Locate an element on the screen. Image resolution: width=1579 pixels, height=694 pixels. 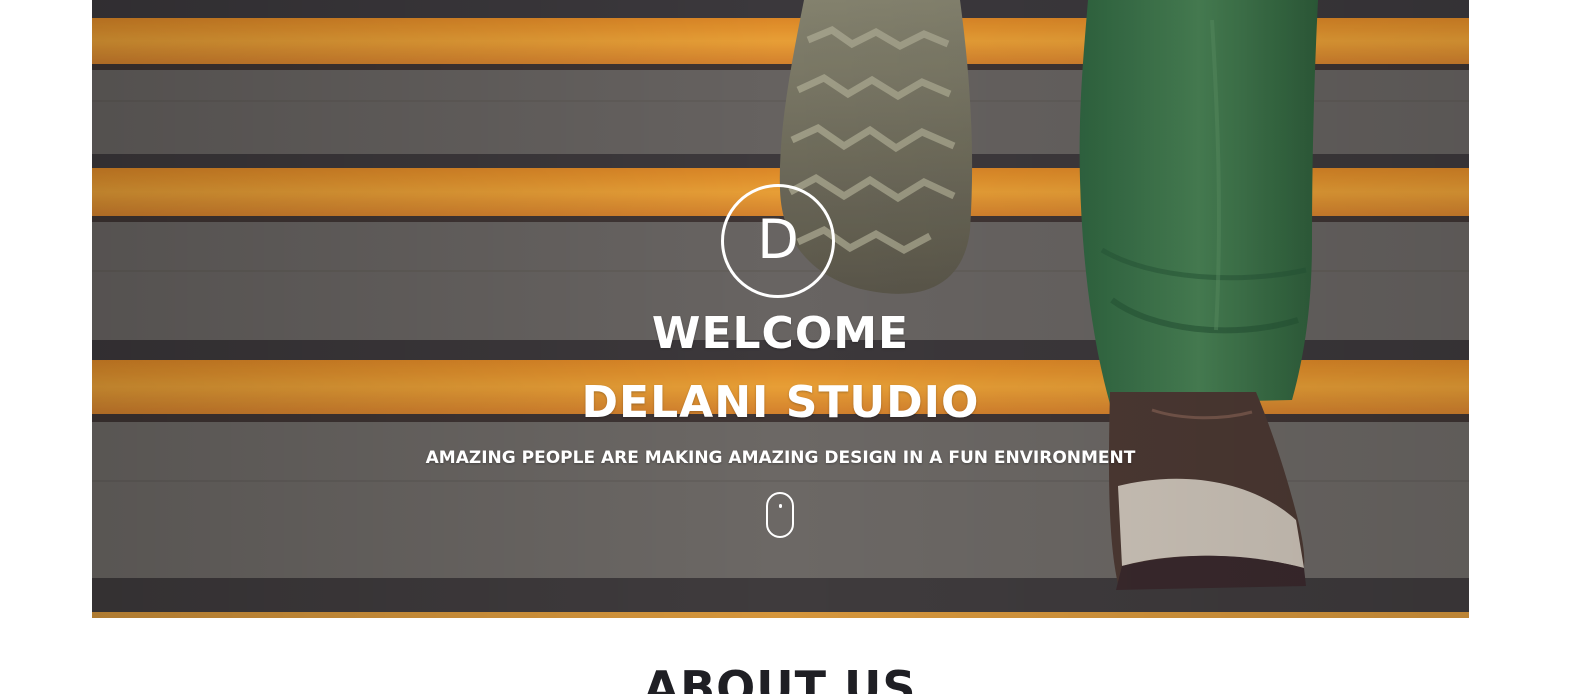
mouse-scroll-icon is located at coordinates (780, 515).